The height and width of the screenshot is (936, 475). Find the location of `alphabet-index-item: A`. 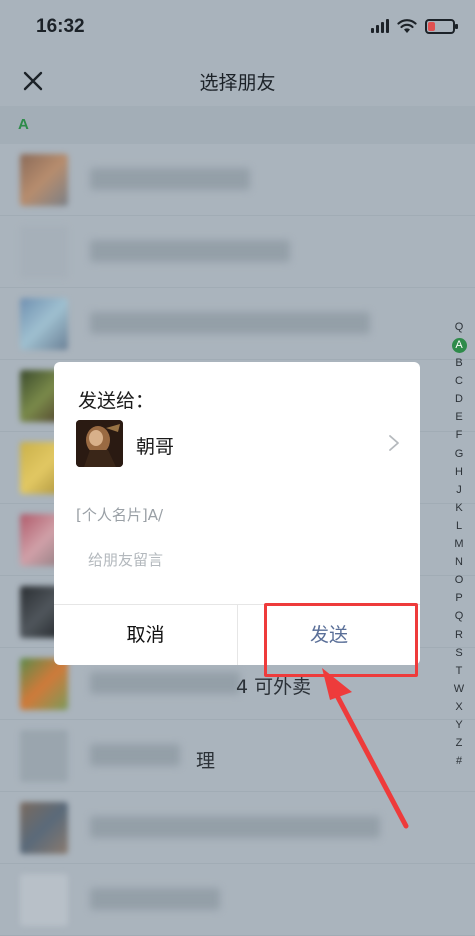

alphabet-index-item: A is located at coordinates (459, 345).